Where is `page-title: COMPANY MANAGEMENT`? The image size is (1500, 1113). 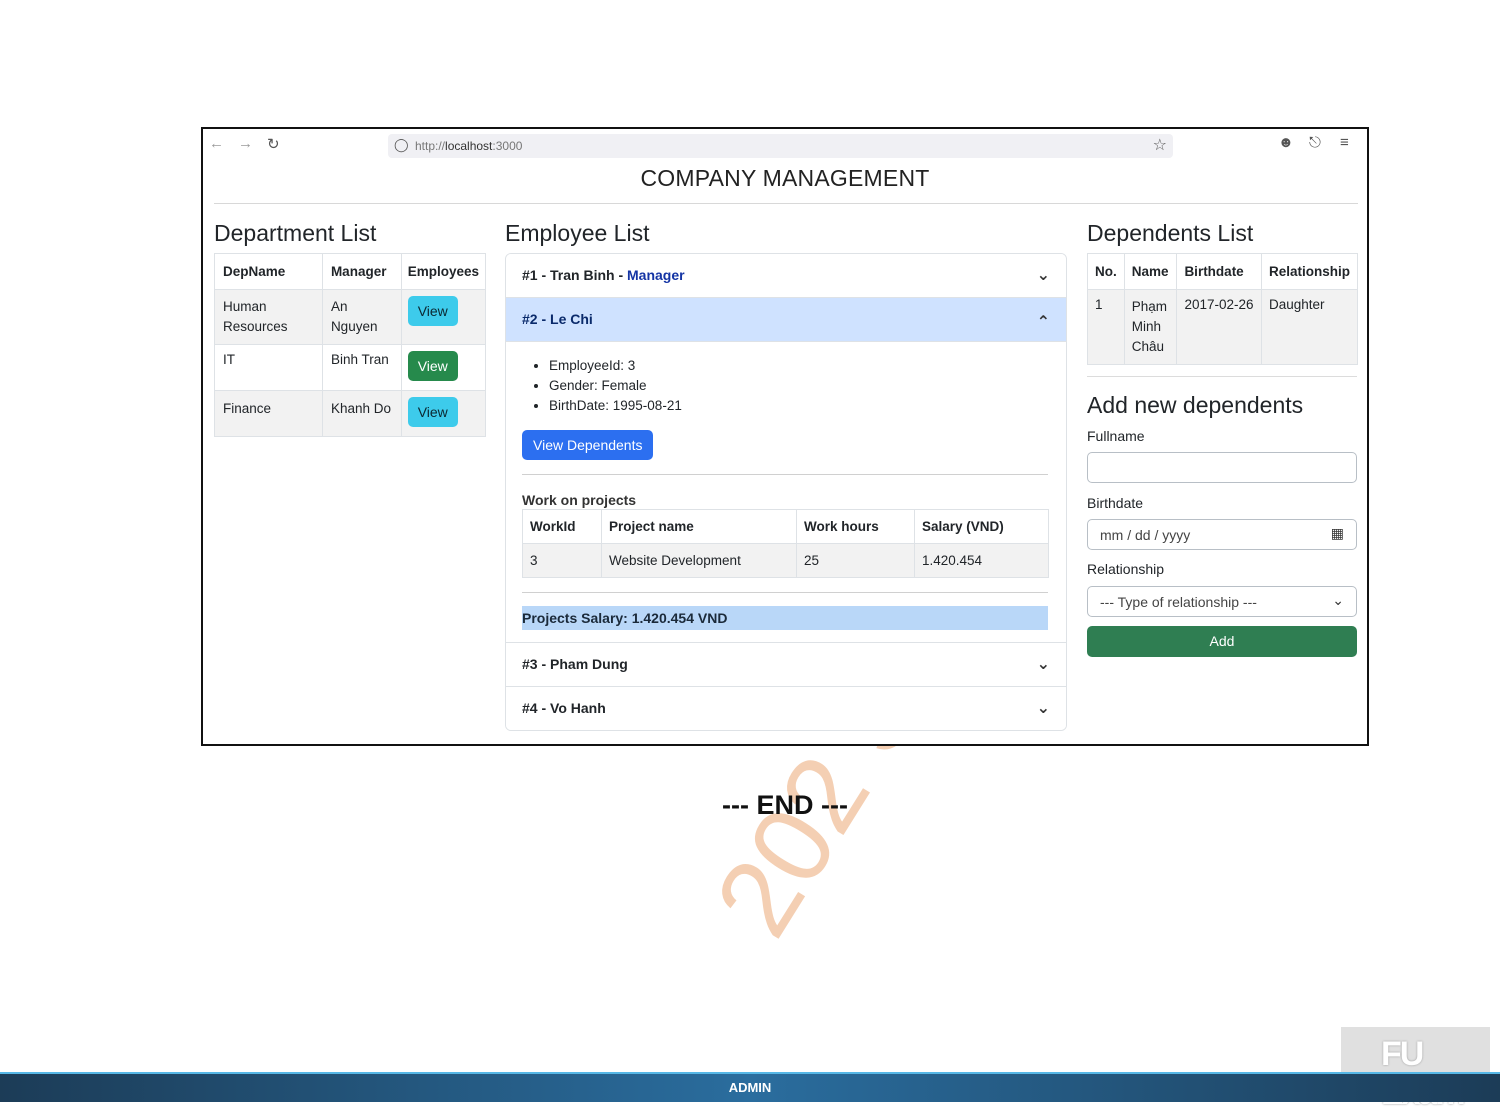
page-title: COMPANY MANAGEMENT is located at coordinates (785, 178).